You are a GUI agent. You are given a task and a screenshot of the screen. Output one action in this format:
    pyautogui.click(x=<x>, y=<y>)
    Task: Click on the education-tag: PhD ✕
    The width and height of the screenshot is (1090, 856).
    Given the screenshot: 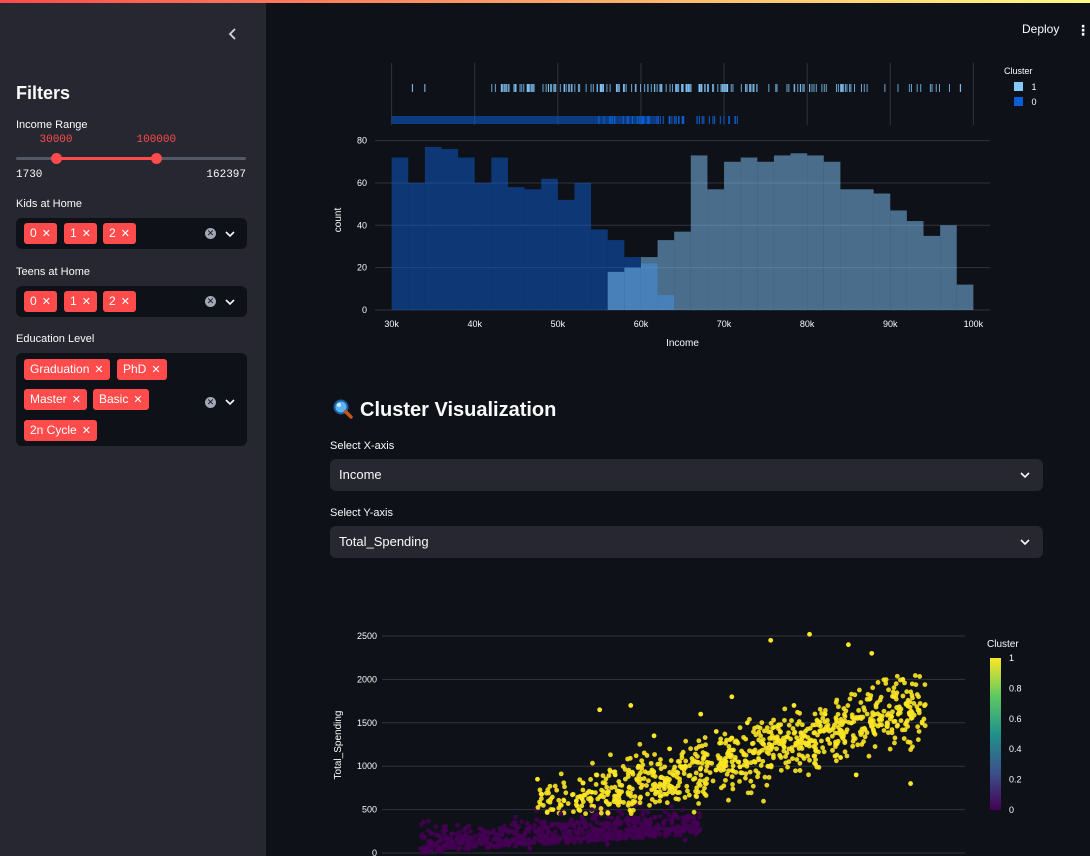 What is the action you would take?
    pyautogui.click(x=142, y=369)
    